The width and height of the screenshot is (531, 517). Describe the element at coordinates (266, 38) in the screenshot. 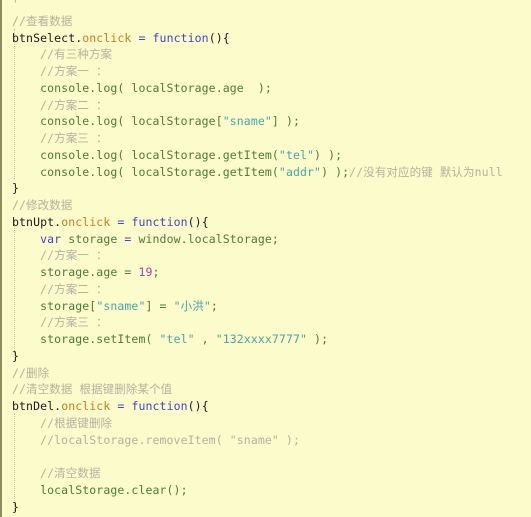

I see `code-line: btnSelect.onclick = function(){` at that location.